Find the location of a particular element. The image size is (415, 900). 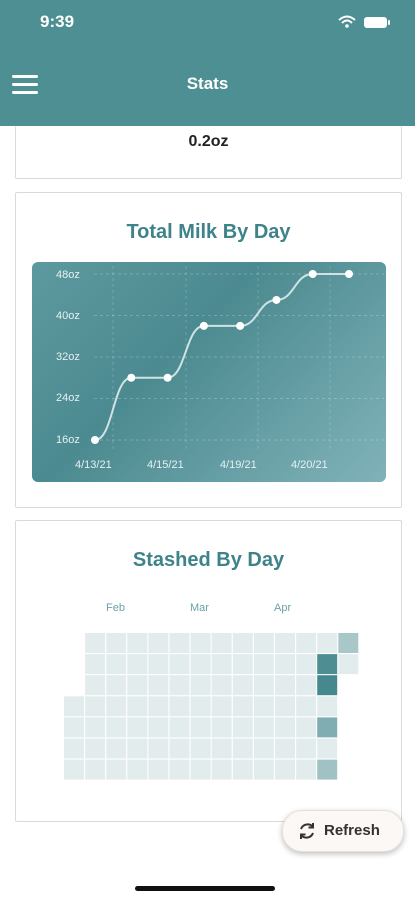

y-tick-label: 24oz is located at coordinates (68, 398).